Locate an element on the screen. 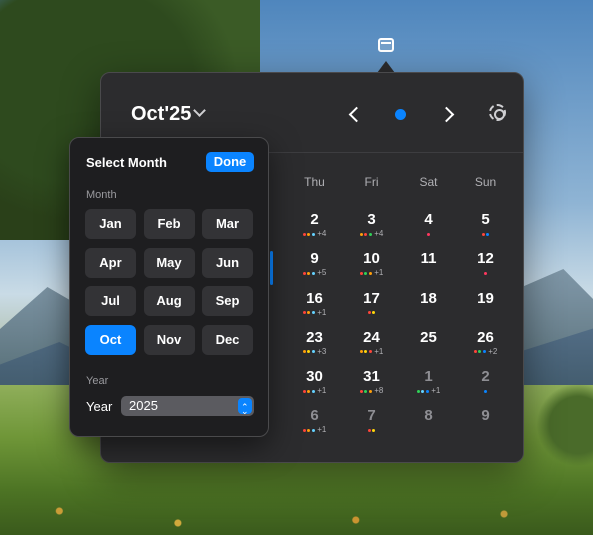  day-number: 12 is located at coordinates (485, 259).